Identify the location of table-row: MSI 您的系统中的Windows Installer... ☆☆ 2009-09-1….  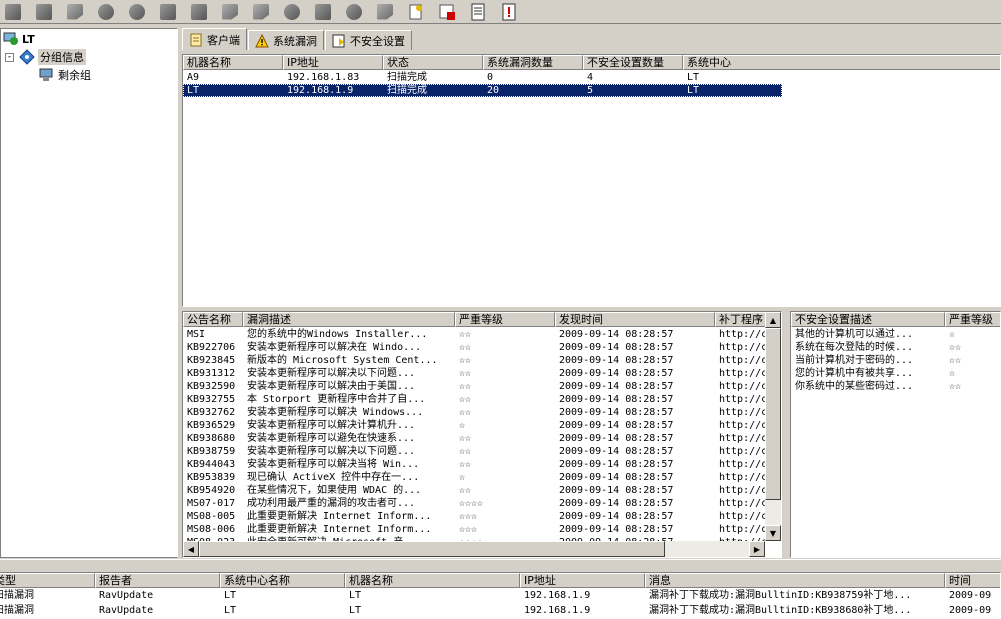
(474, 334).